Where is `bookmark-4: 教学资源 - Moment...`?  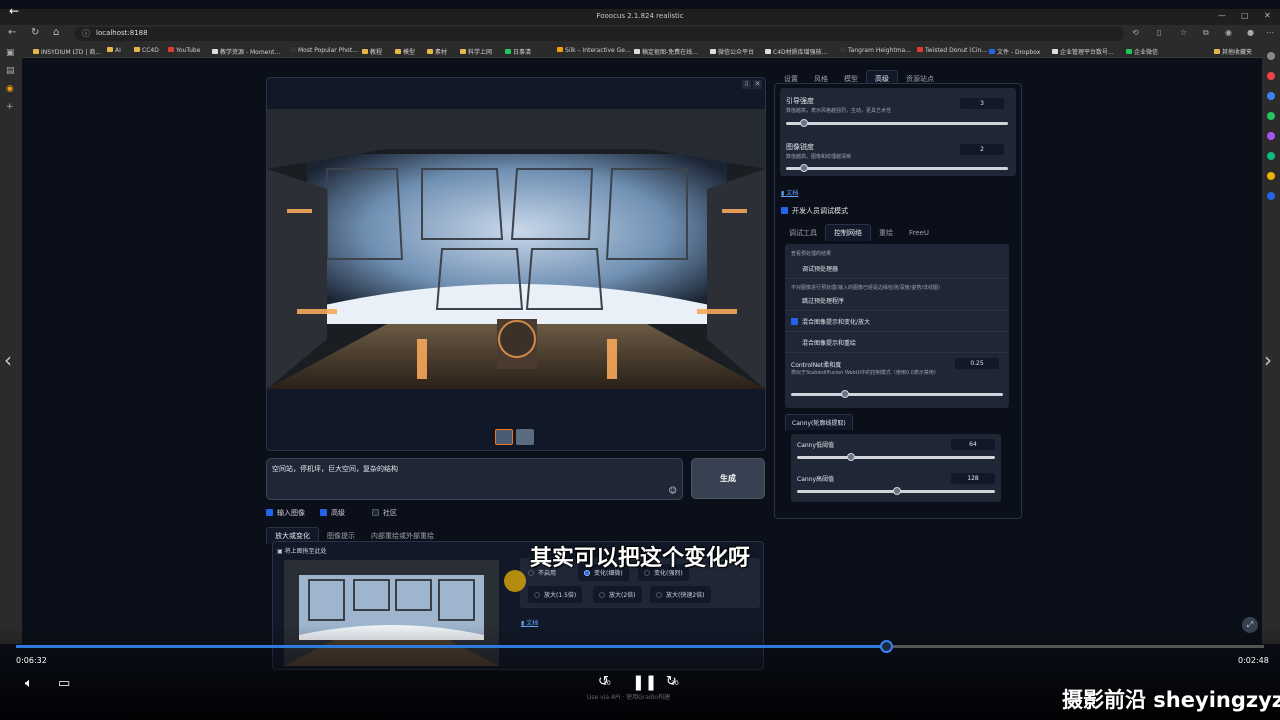 bookmark-4: 教学资源 - Moment... is located at coordinates (246, 51).